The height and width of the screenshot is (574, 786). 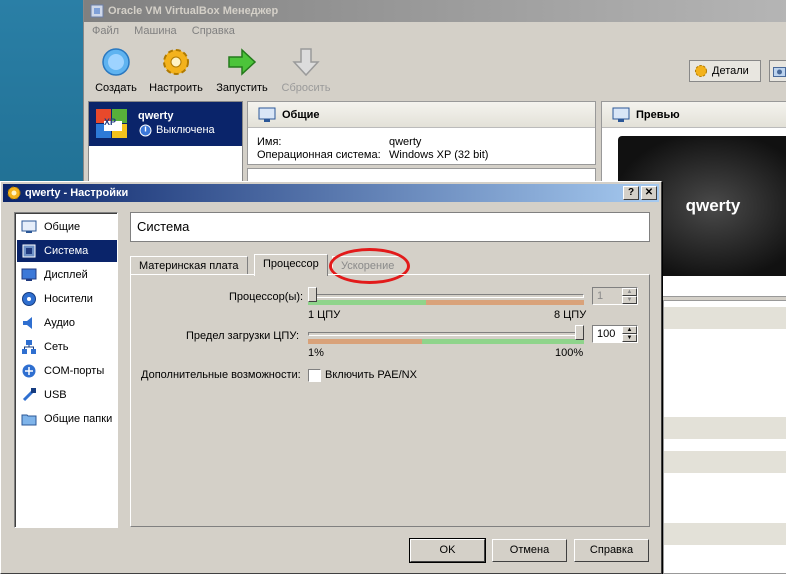 I want to click on settings-button: Настроить, so click(x=176, y=70).